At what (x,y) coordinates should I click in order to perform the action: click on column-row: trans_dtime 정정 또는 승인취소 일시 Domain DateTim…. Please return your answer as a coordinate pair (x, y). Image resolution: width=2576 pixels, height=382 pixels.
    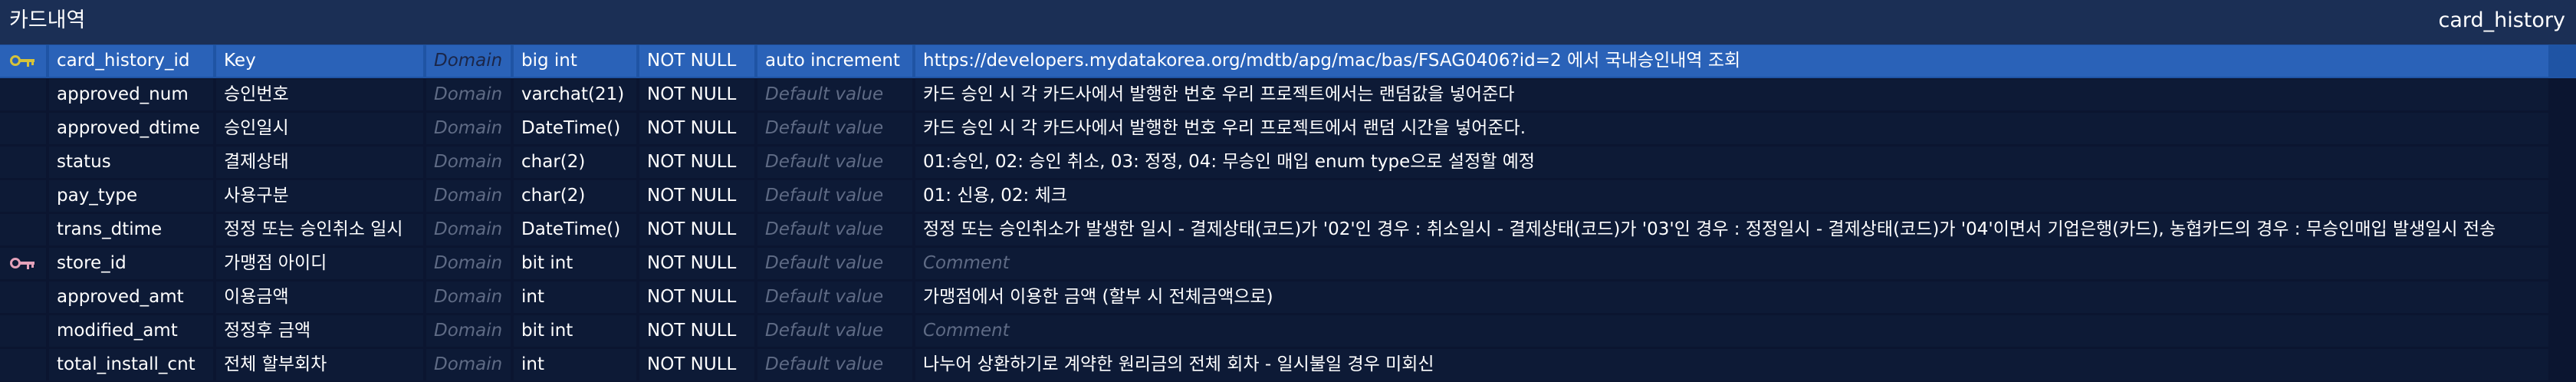
    Looking at the image, I should click on (1288, 230).